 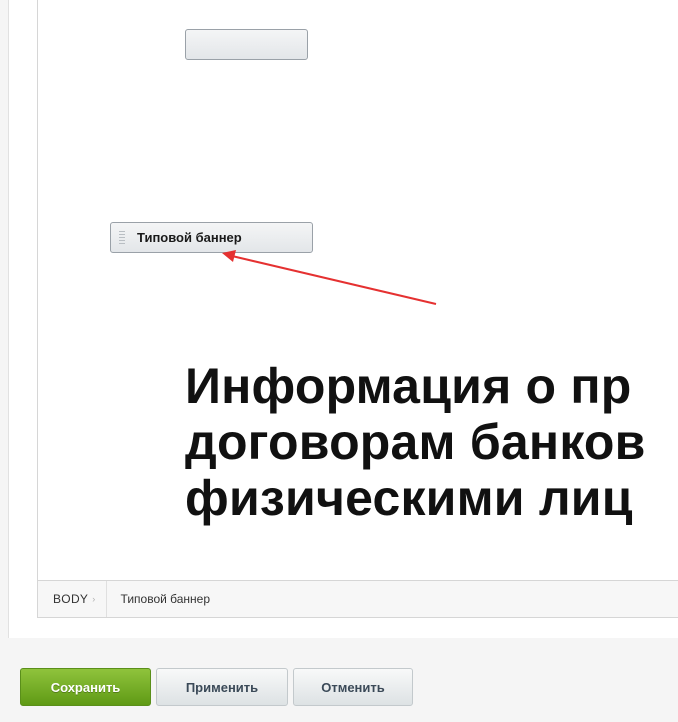 I want to click on heading-line: физическими лиц, so click(x=409, y=498).